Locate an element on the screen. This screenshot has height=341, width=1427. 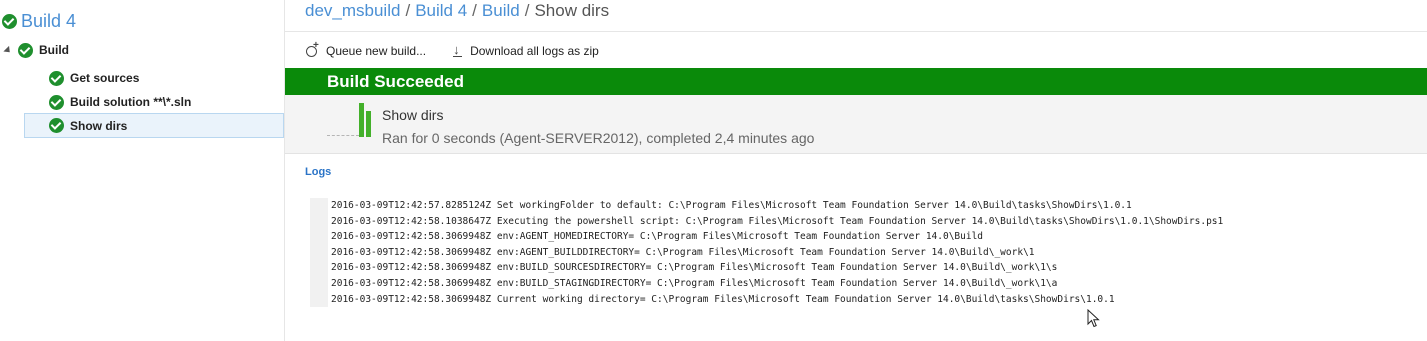
step-duration-bars-icon is located at coordinates (366, 120).